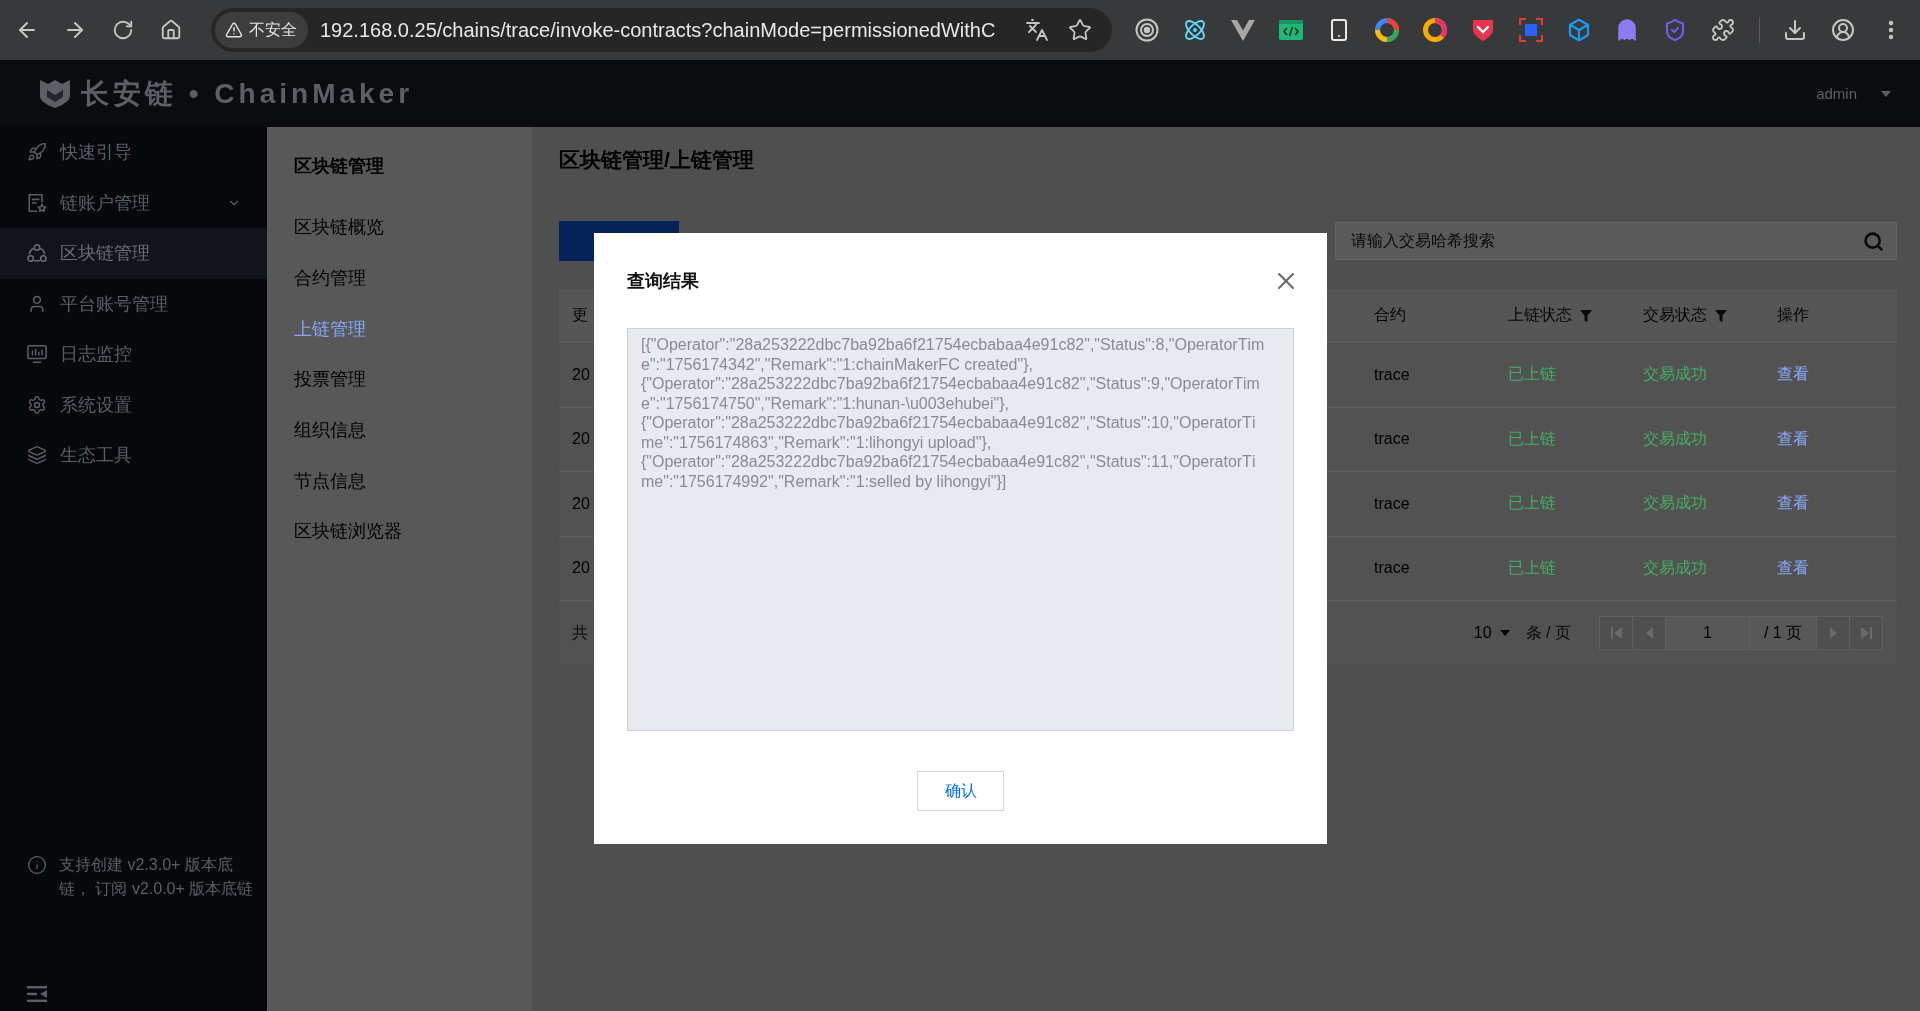  Describe the element at coordinates (1793, 315) in the screenshot. I see `column-header: 操作` at that location.